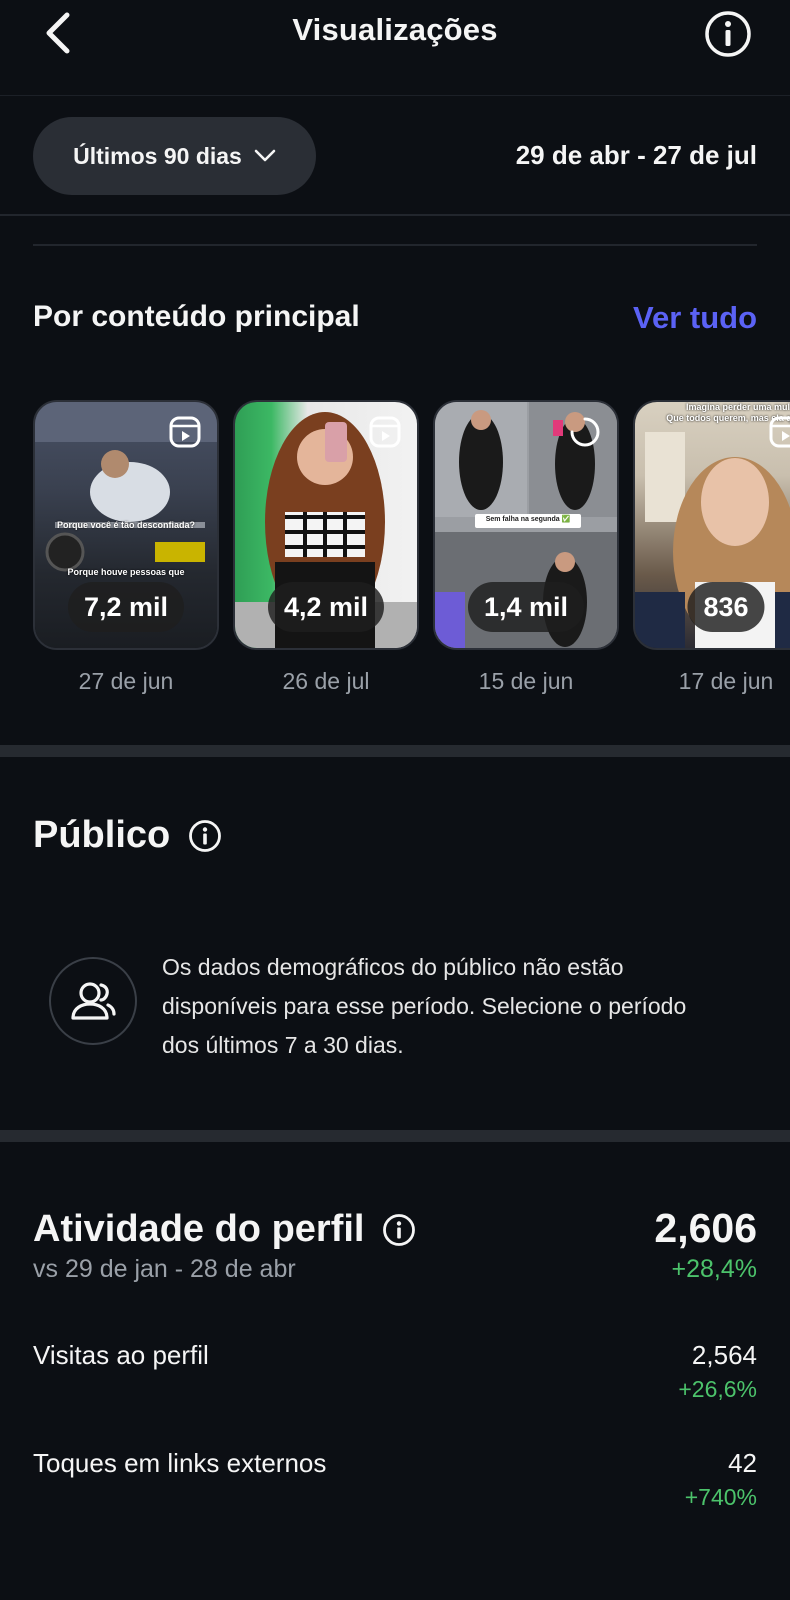 The image size is (790, 1600). Describe the element at coordinates (126, 607) in the screenshot. I see `view-count: 7,2 mil` at that location.